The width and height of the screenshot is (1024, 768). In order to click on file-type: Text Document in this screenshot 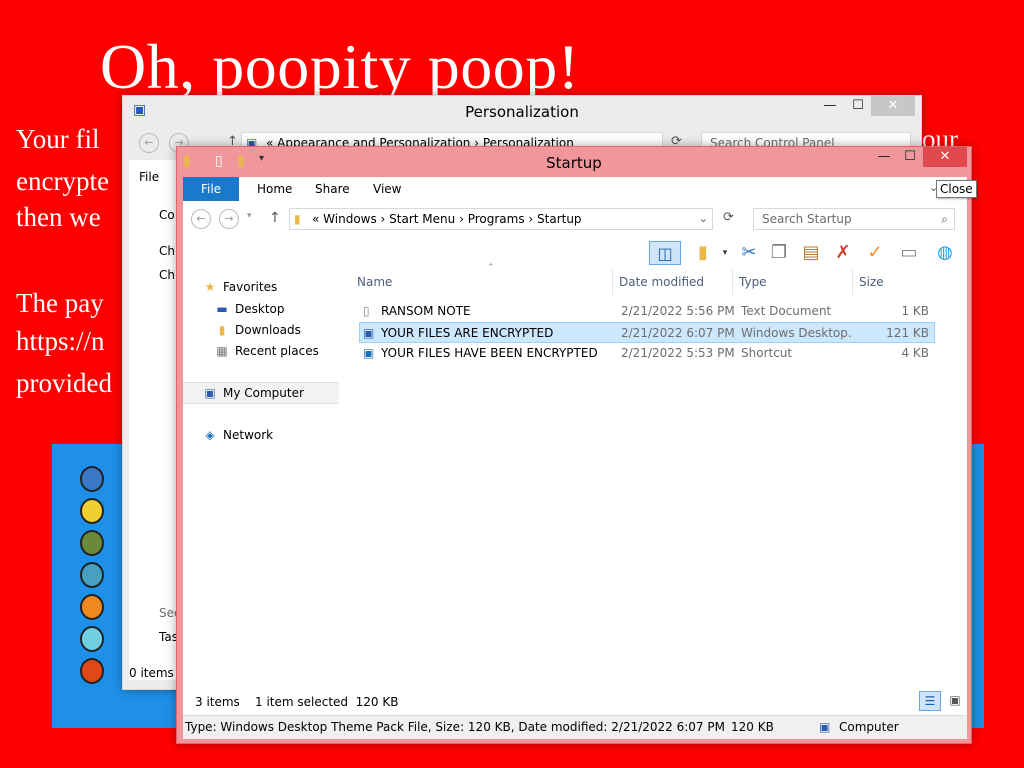, I will do `click(786, 311)`.